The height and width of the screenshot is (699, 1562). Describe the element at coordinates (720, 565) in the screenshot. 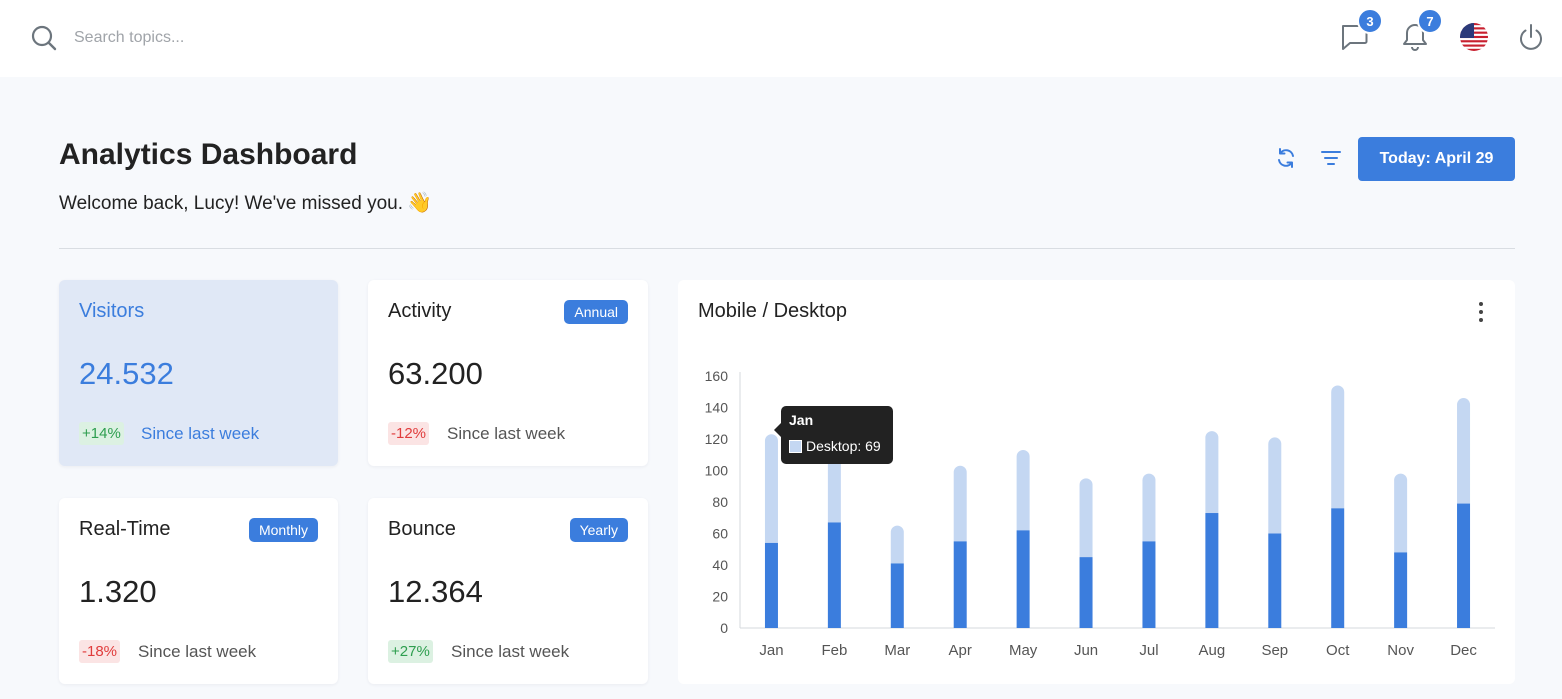

I see `y-tick-label: 40` at that location.